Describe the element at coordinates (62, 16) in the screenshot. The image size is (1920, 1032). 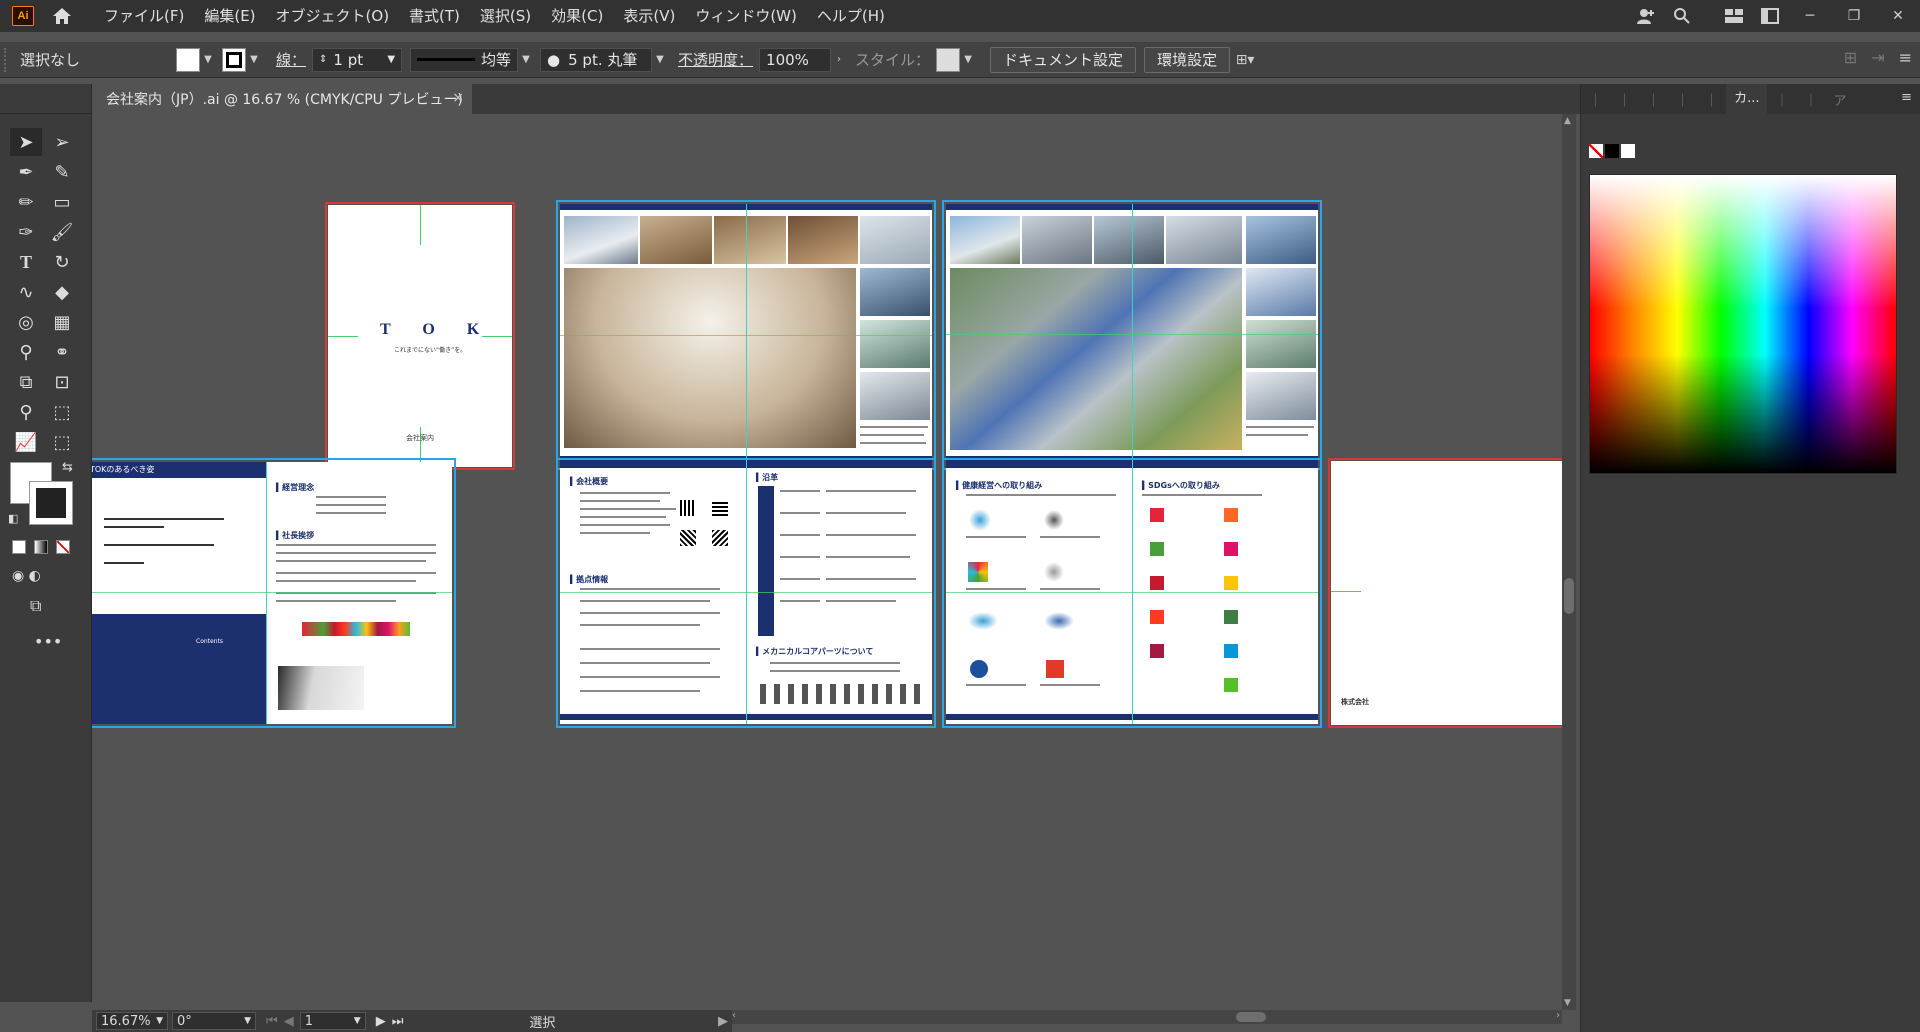
I see `home-icon` at that location.